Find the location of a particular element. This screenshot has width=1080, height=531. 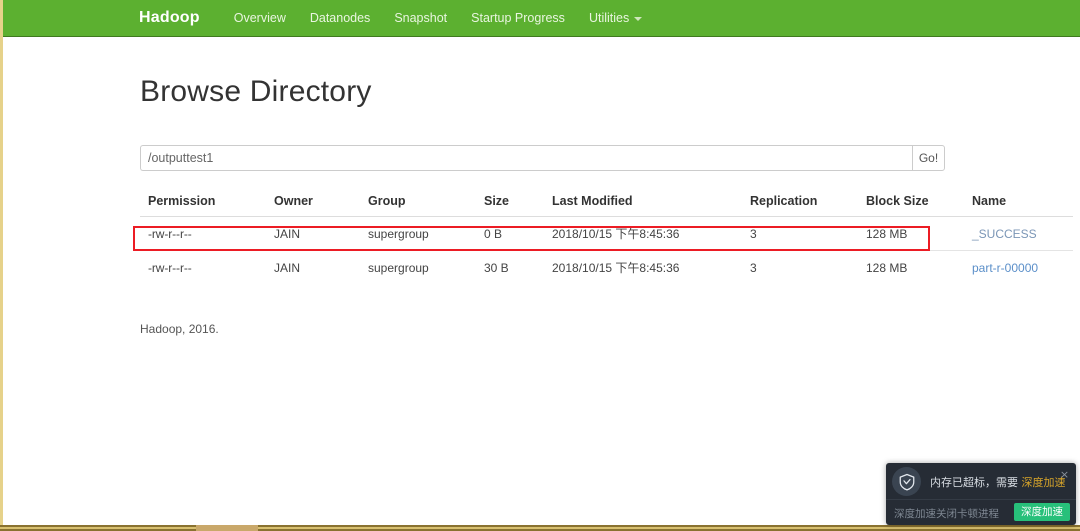

column-header-last-modified: Last Modified is located at coordinates (643, 203).